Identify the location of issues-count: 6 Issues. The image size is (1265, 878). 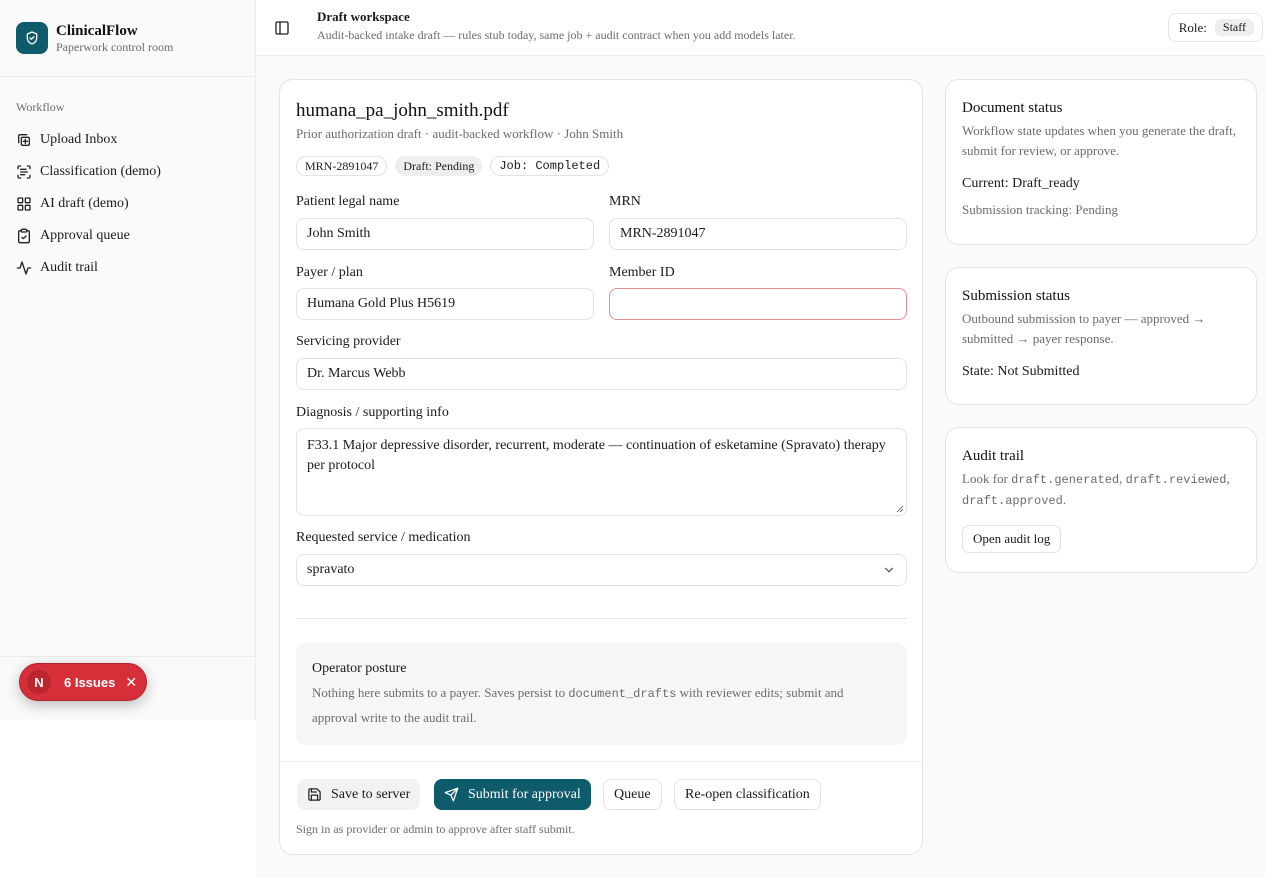
(90, 682).